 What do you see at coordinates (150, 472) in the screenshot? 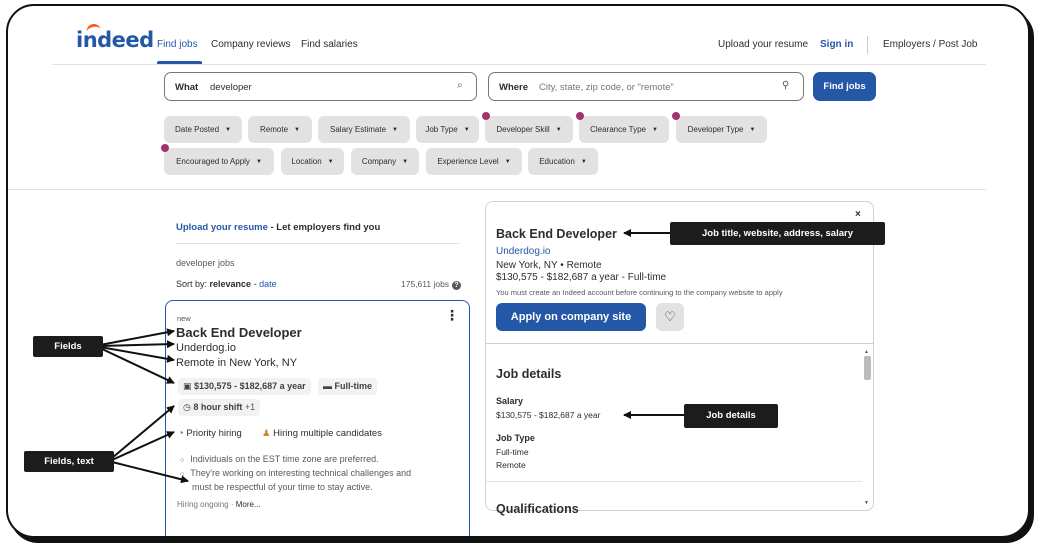
I see `arrow-text-bullets` at bounding box center [150, 472].